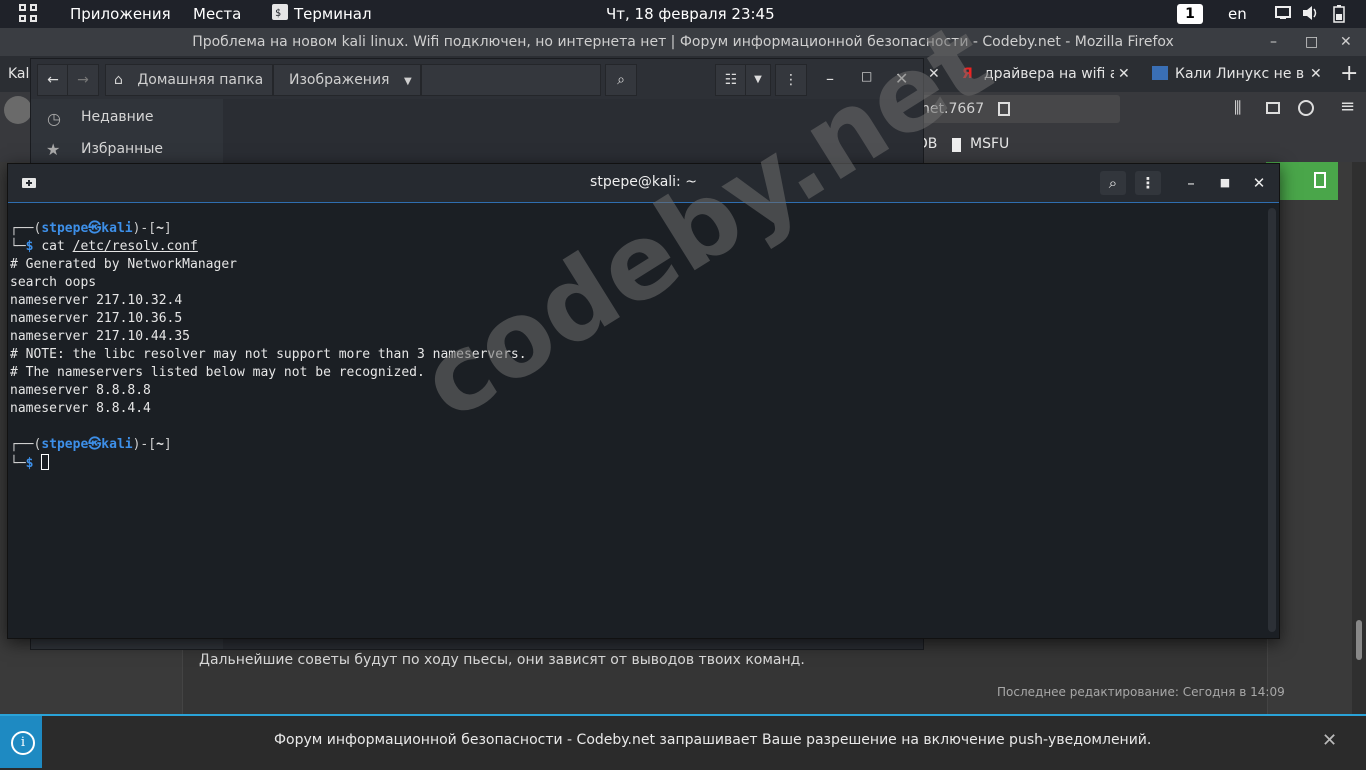  What do you see at coordinates (1306, 108) in the screenshot?
I see `account-icon` at bounding box center [1306, 108].